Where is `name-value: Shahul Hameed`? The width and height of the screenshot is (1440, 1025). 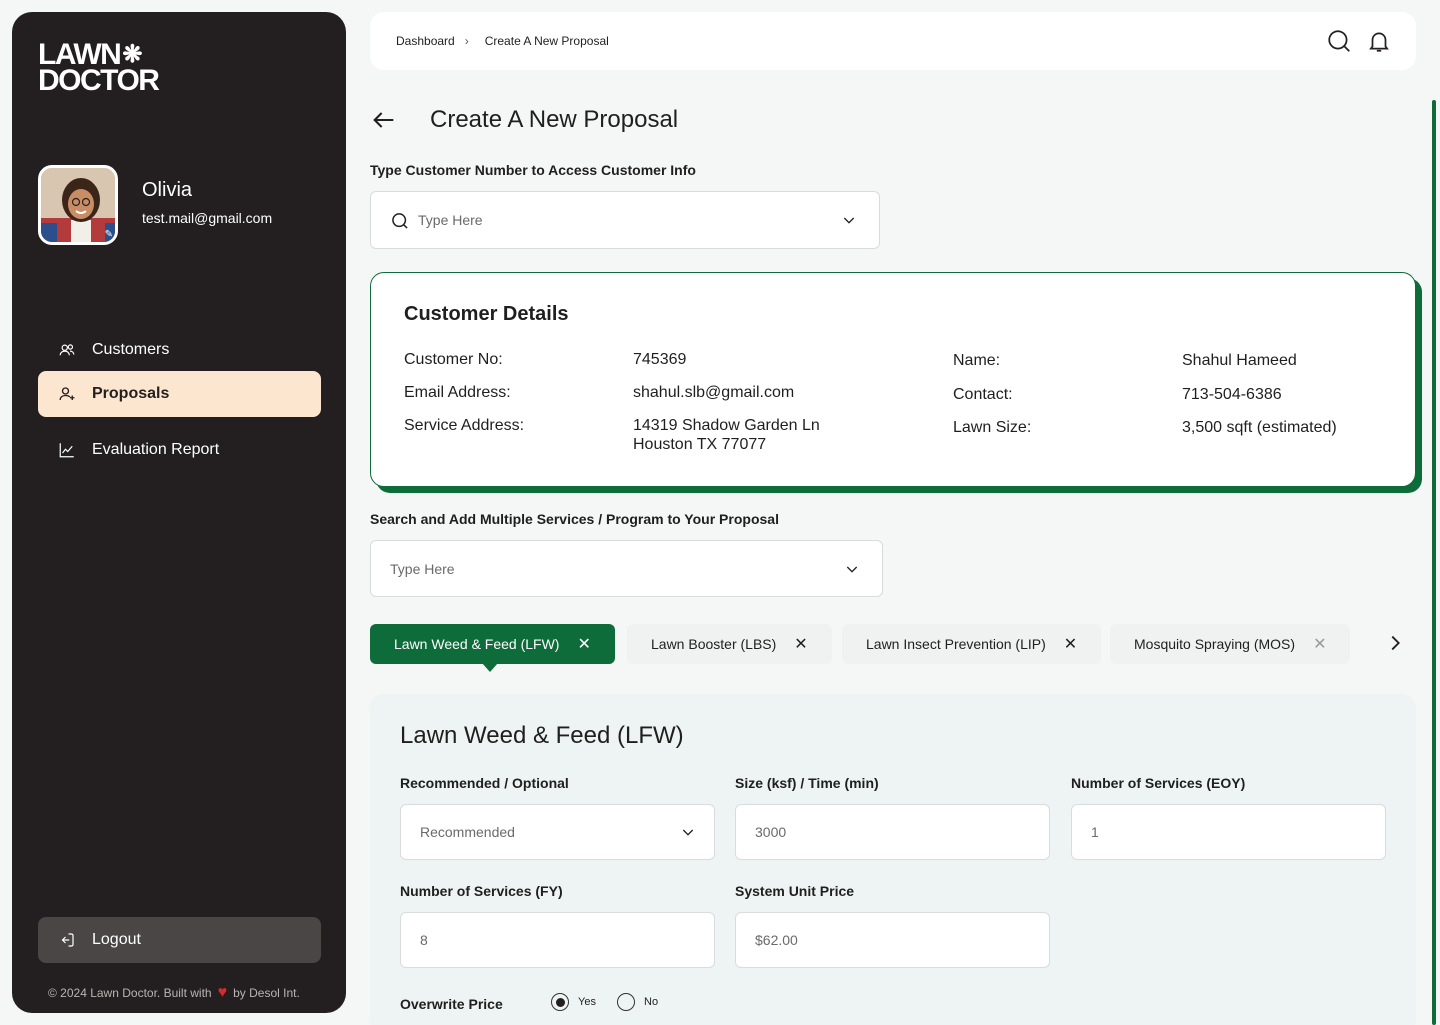
name-value: Shahul Hameed is located at coordinates (1239, 360).